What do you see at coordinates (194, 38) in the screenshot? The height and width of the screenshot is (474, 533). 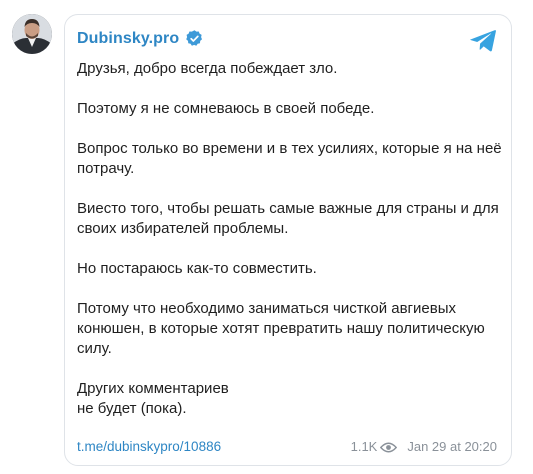 I see `verified-badge-icon` at bounding box center [194, 38].